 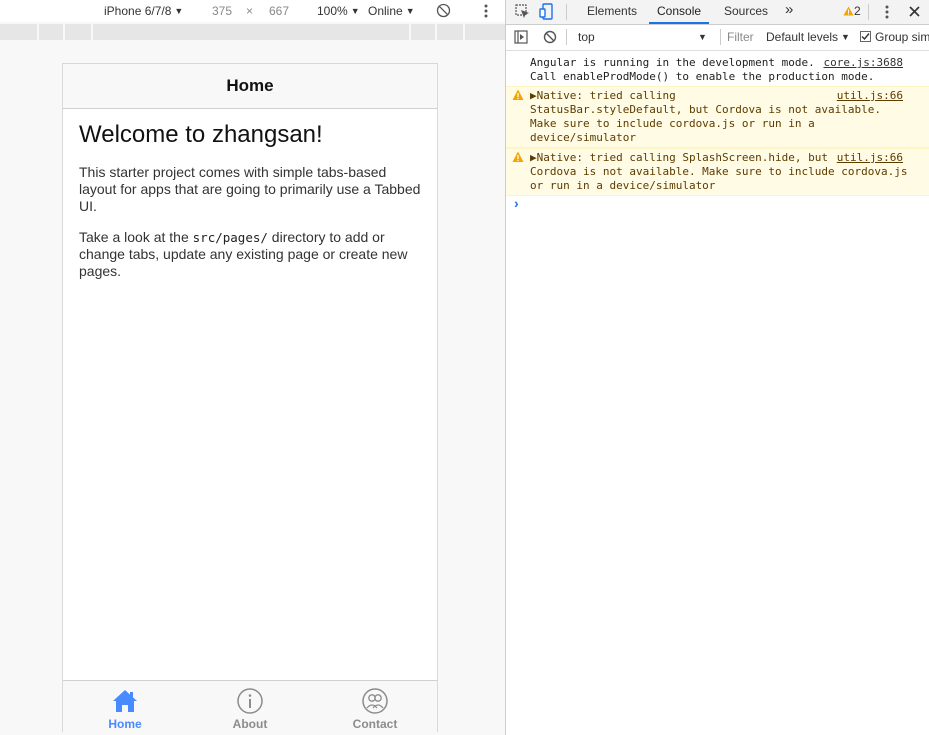 I want to click on tab-label: About, so click(x=250, y=724).